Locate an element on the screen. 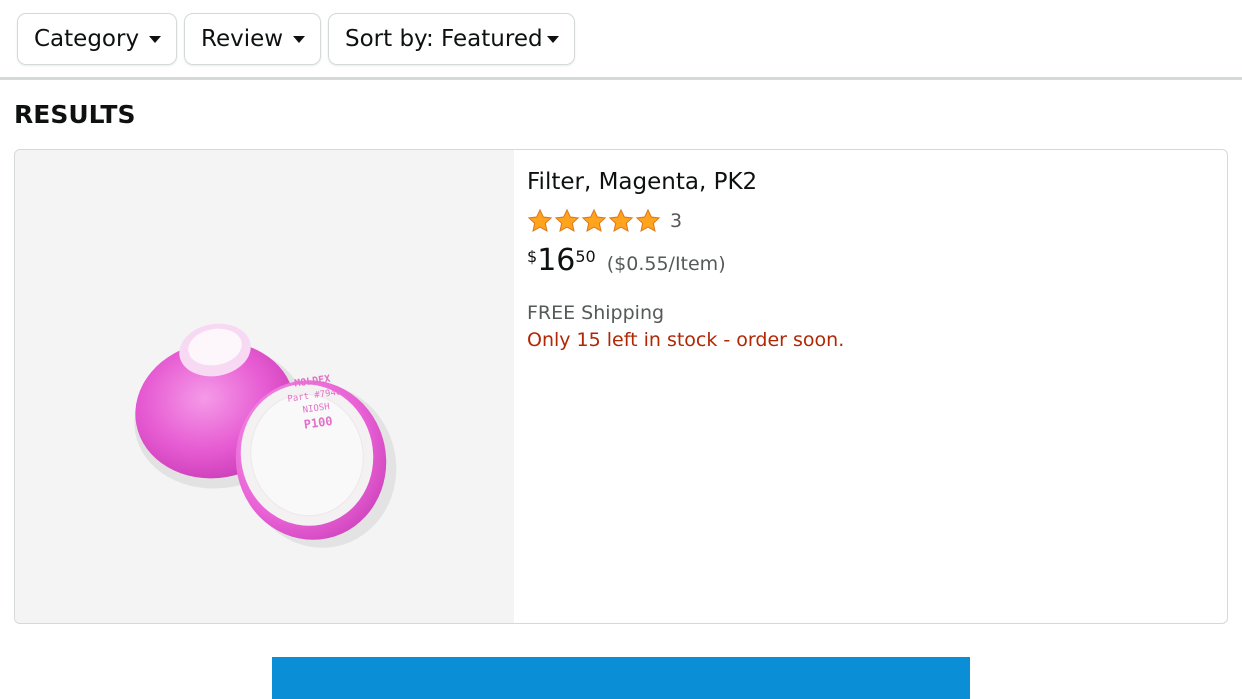  rating-count: 3 is located at coordinates (676, 221).